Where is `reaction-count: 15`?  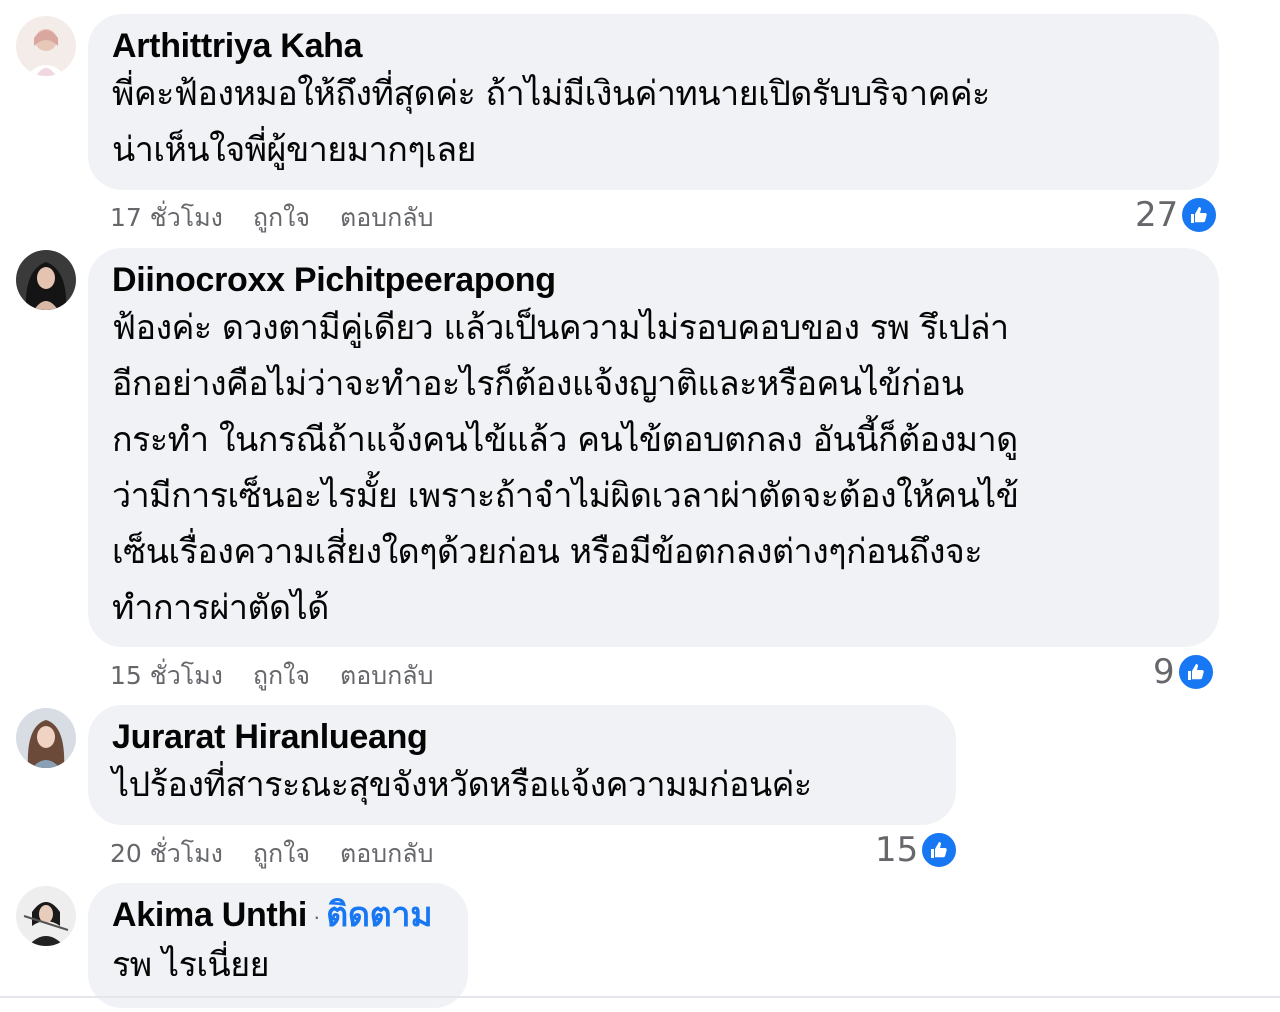 reaction-count: 15 is located at coordinates (897, 850).